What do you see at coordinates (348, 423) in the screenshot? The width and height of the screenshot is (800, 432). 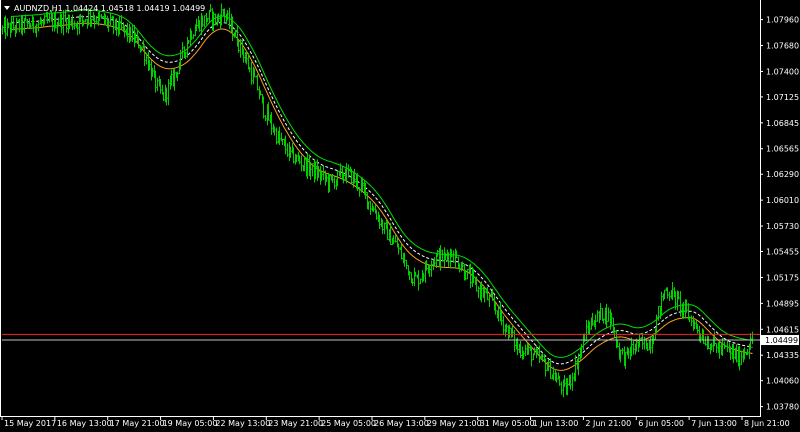 I see `x-tick-label: 25 May 05:00` at bounding box center [348, 423].